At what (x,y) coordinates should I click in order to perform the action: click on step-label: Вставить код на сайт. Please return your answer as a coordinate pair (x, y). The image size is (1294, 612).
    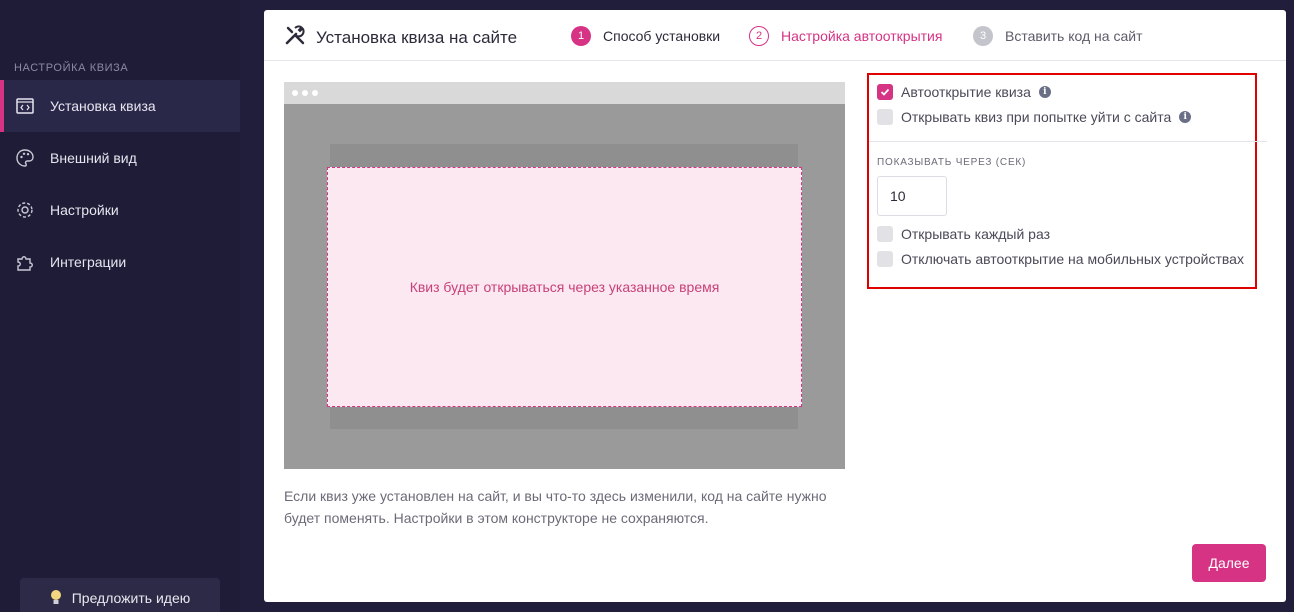
    Looking at the image, I should click on (1074, 36).